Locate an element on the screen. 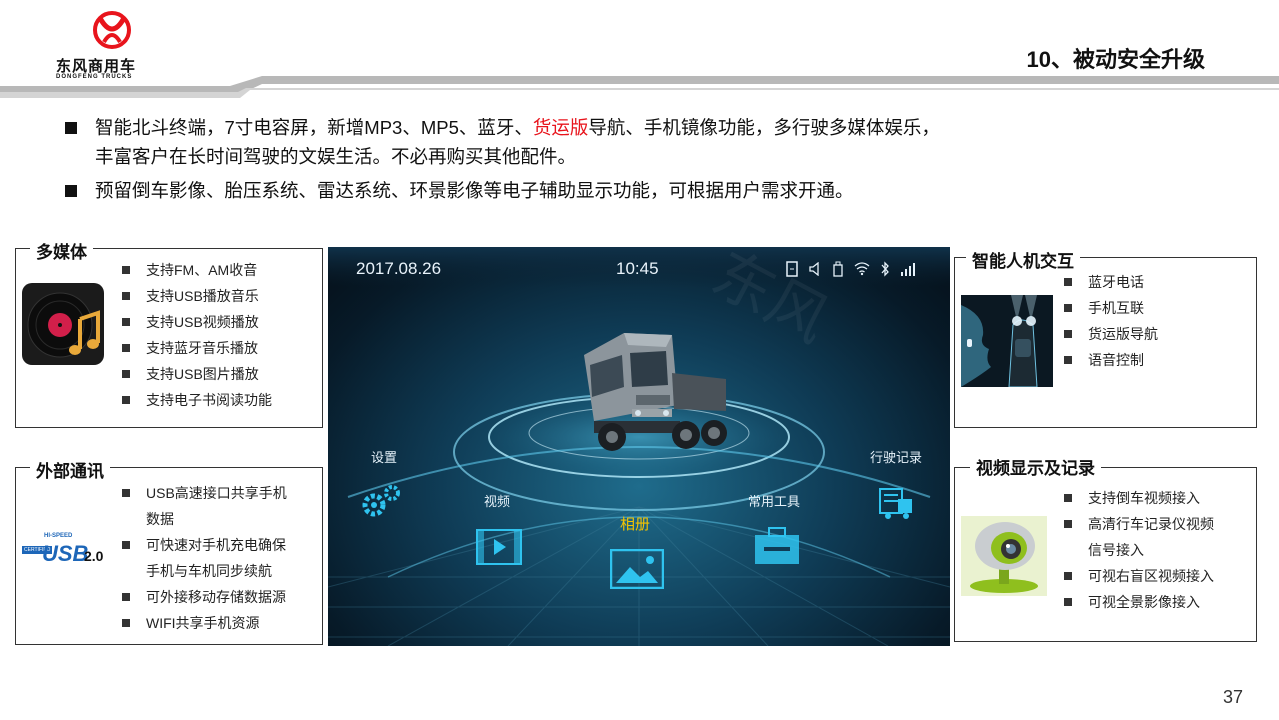 The image size is (1279, 720). list-item: 可视全景影像接入 is located at coordinates (1136, 602).